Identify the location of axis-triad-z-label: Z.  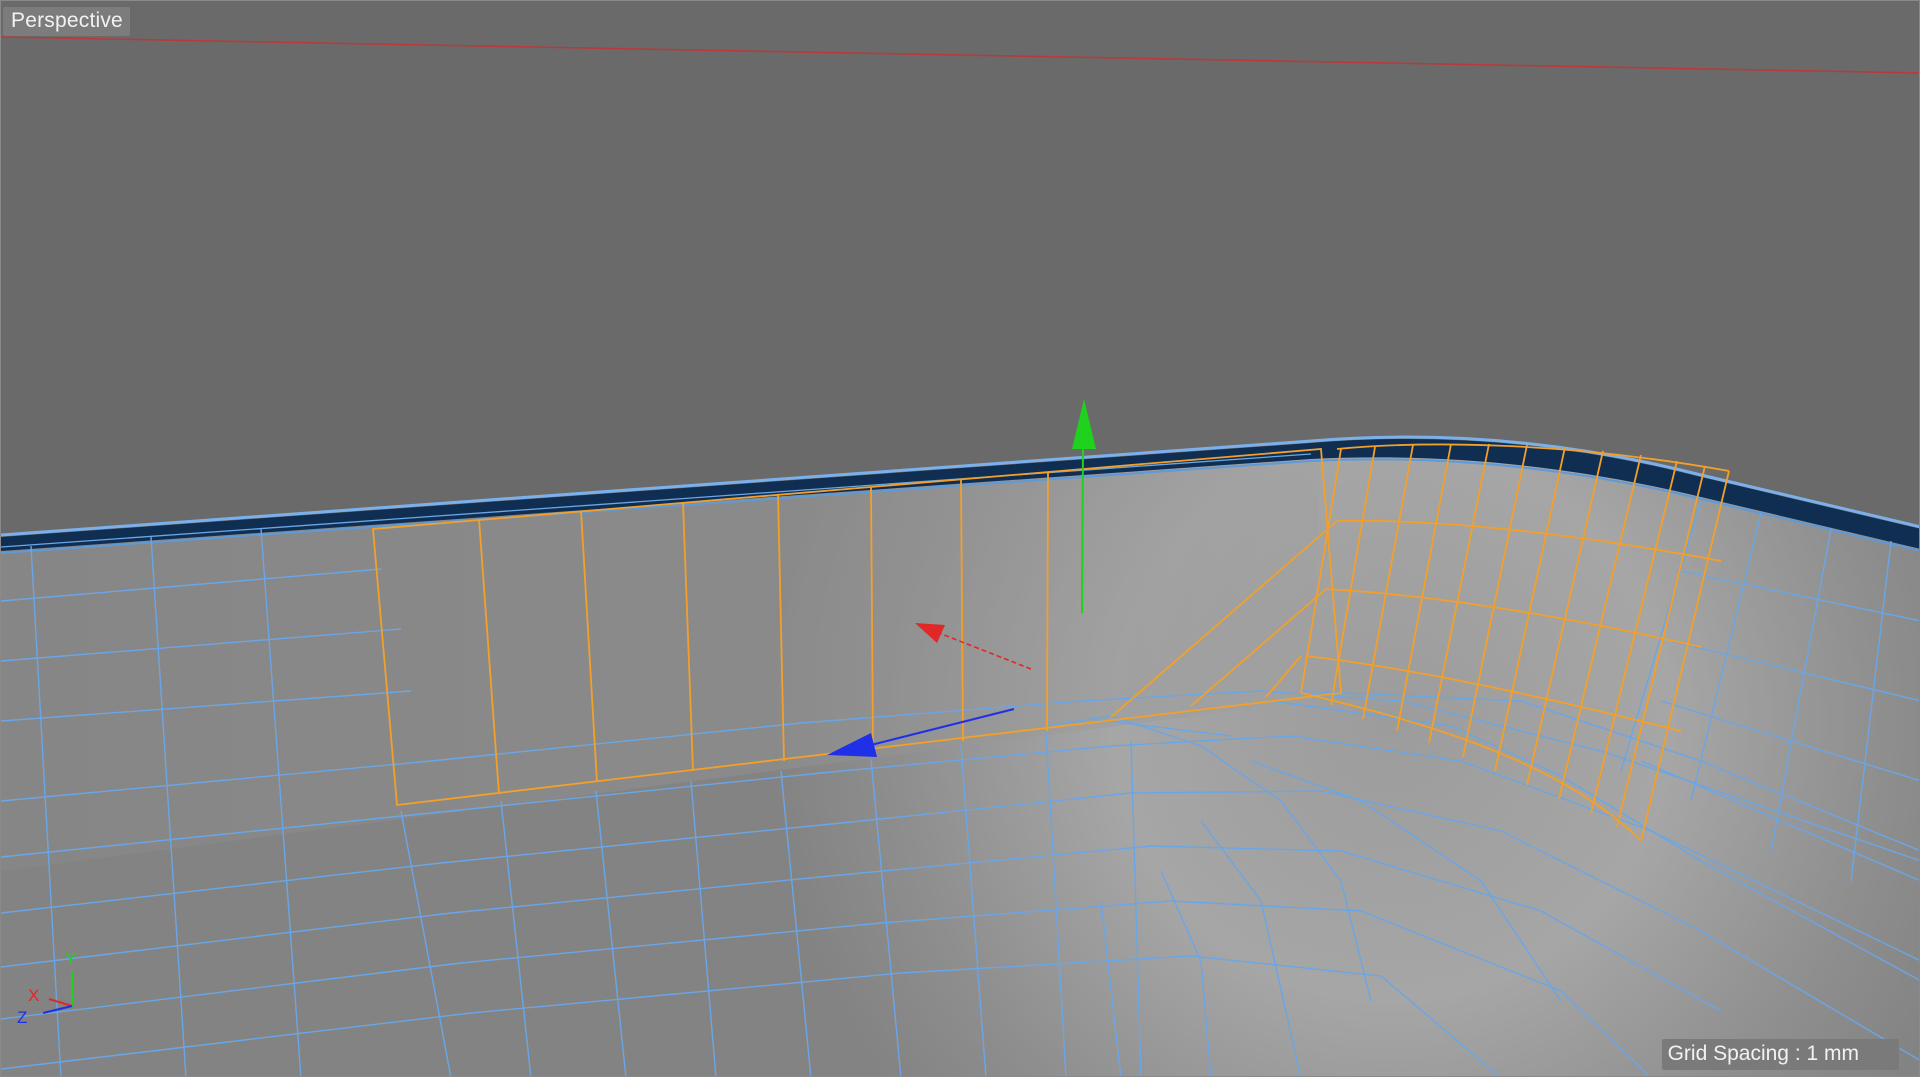
(22, 1017).